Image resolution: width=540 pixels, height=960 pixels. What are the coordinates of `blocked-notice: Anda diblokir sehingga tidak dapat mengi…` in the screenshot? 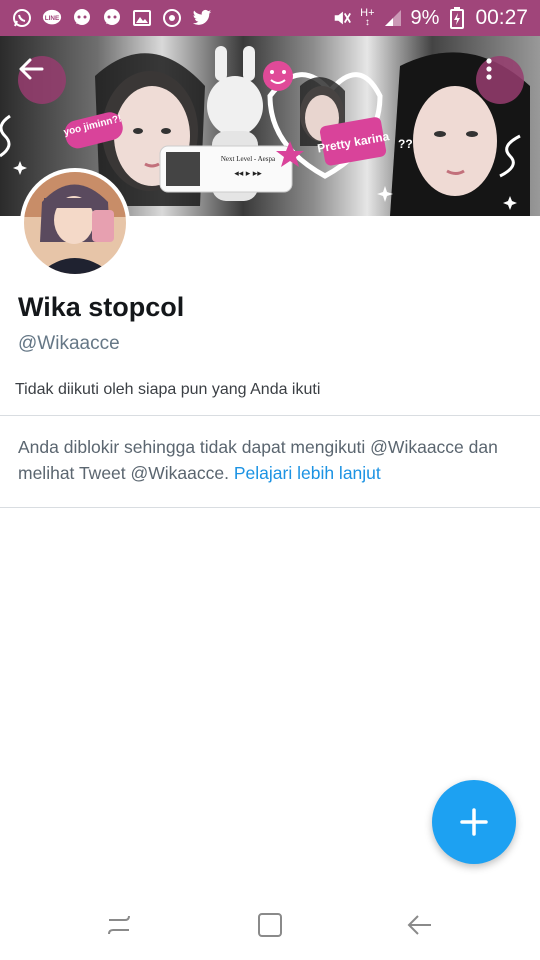 It's located at (270, 460).